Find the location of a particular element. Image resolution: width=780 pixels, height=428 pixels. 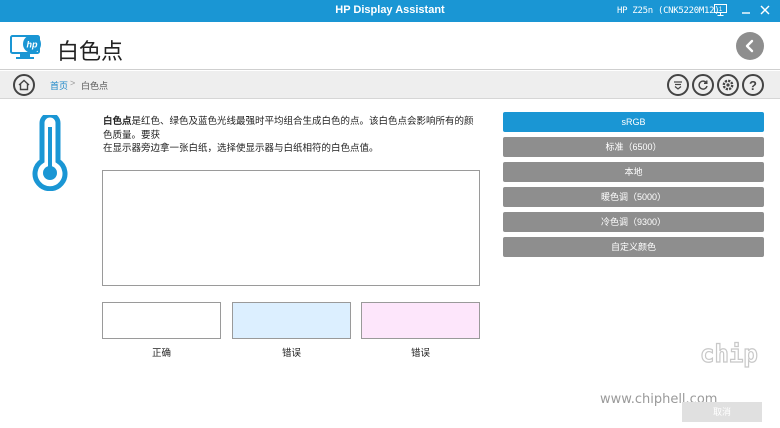

home-button is located at coordinates (24, 85).